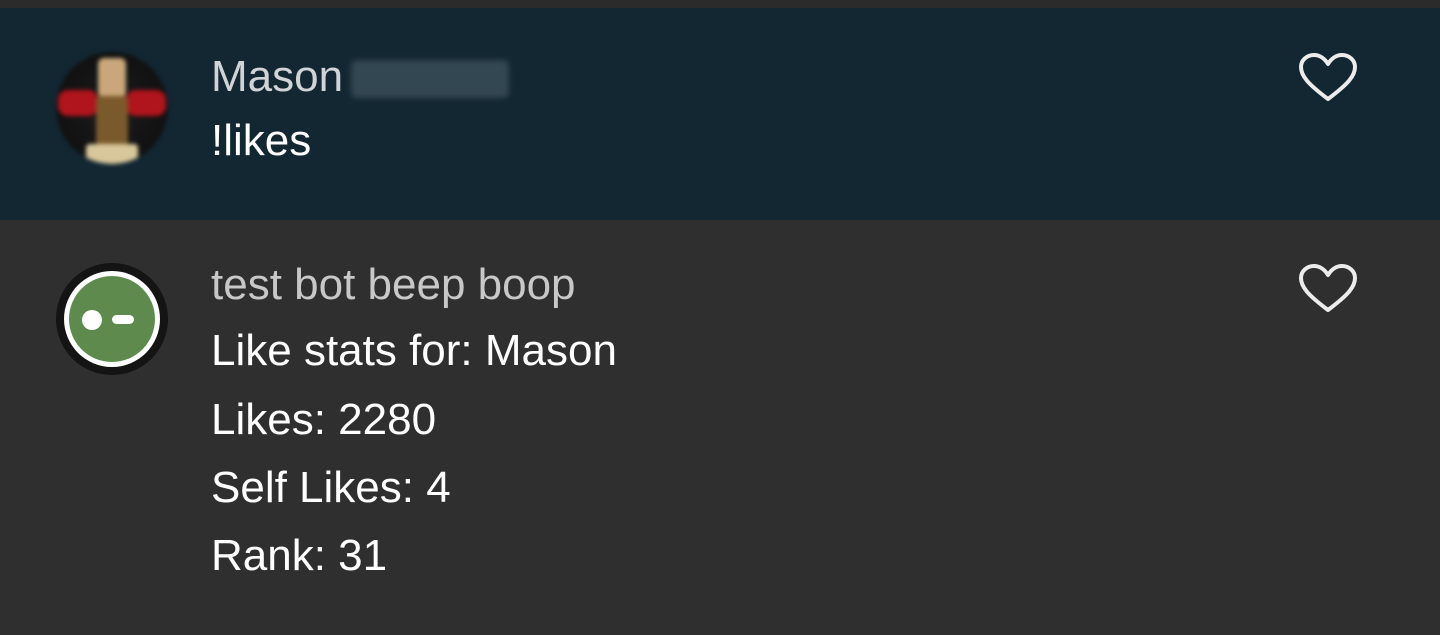 This screenshot has height=635, width=1440. What do you see at coordinates (393, 285) in the screenshot?
I see `author-name: test bot beep boop` at bounding box center [393, 285].